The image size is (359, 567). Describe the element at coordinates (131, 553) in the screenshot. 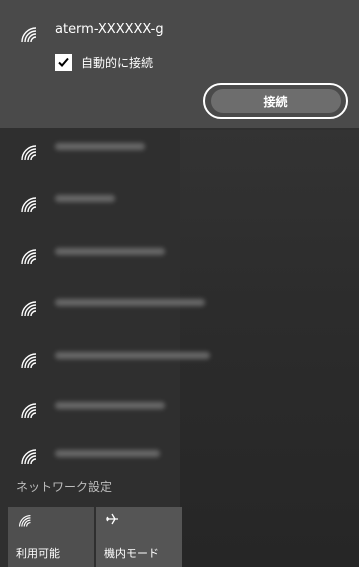

I see `tile-airplane-label: 機内モード` at that location.